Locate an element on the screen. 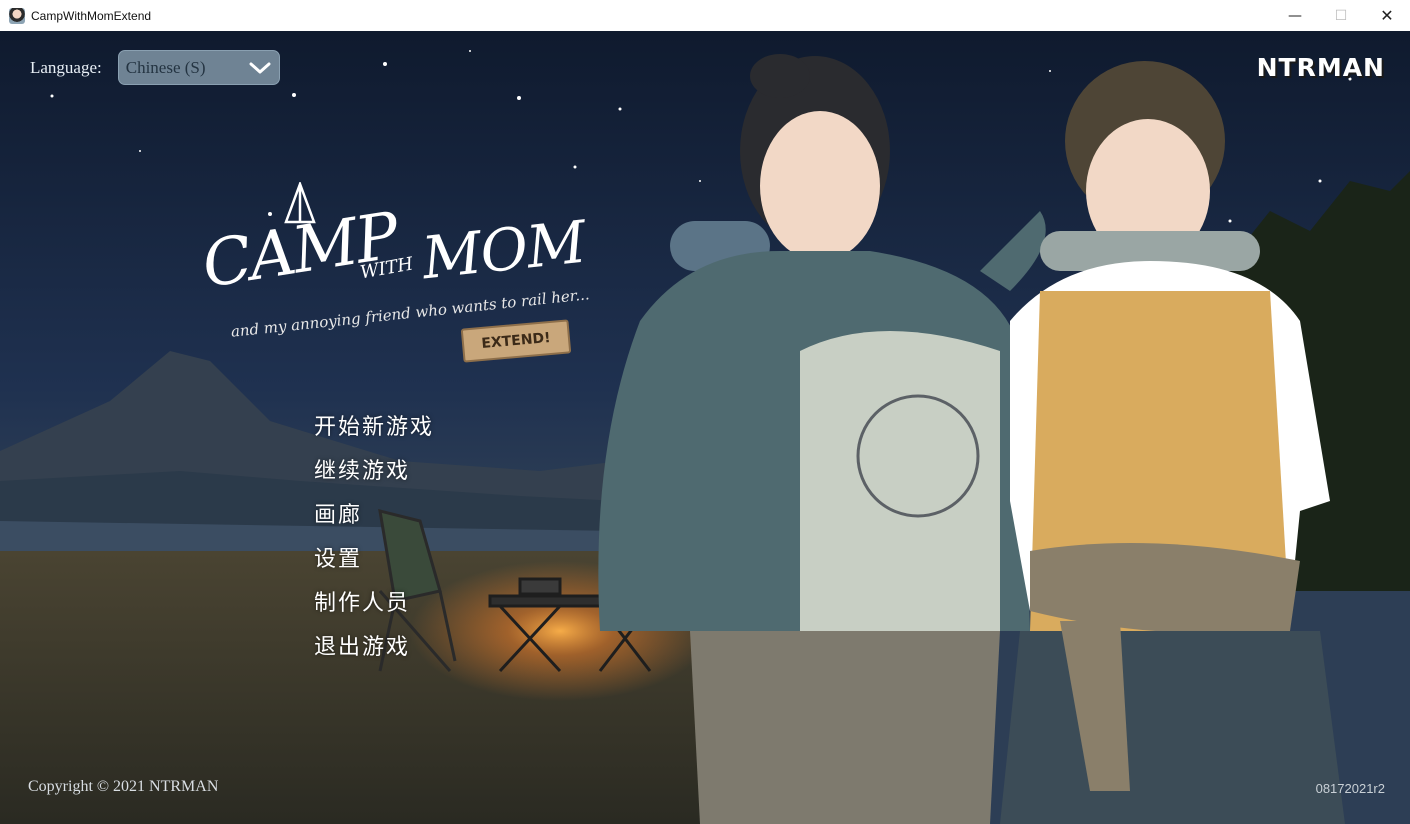 The height and width of the screenshot is (824, 1410). menu-new-game: 开始新游戏 is located at coordinates (374, 431).